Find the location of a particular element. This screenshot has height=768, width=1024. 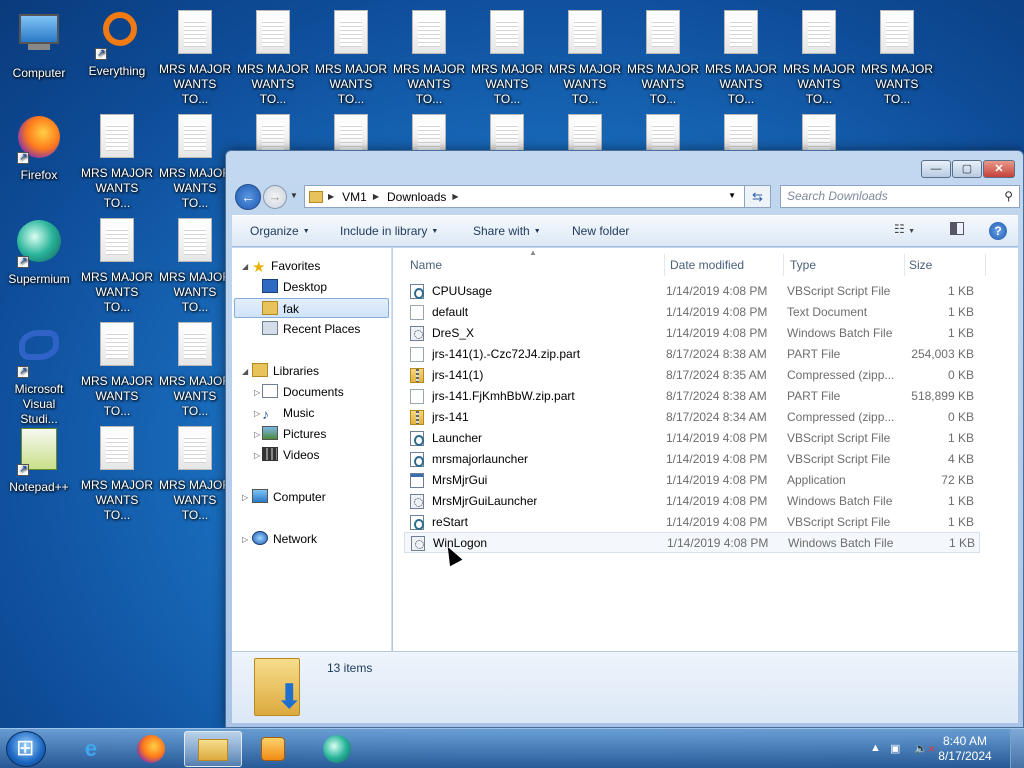

recent-pages-dropdown: ▼ is located at coordinates (294, 195).